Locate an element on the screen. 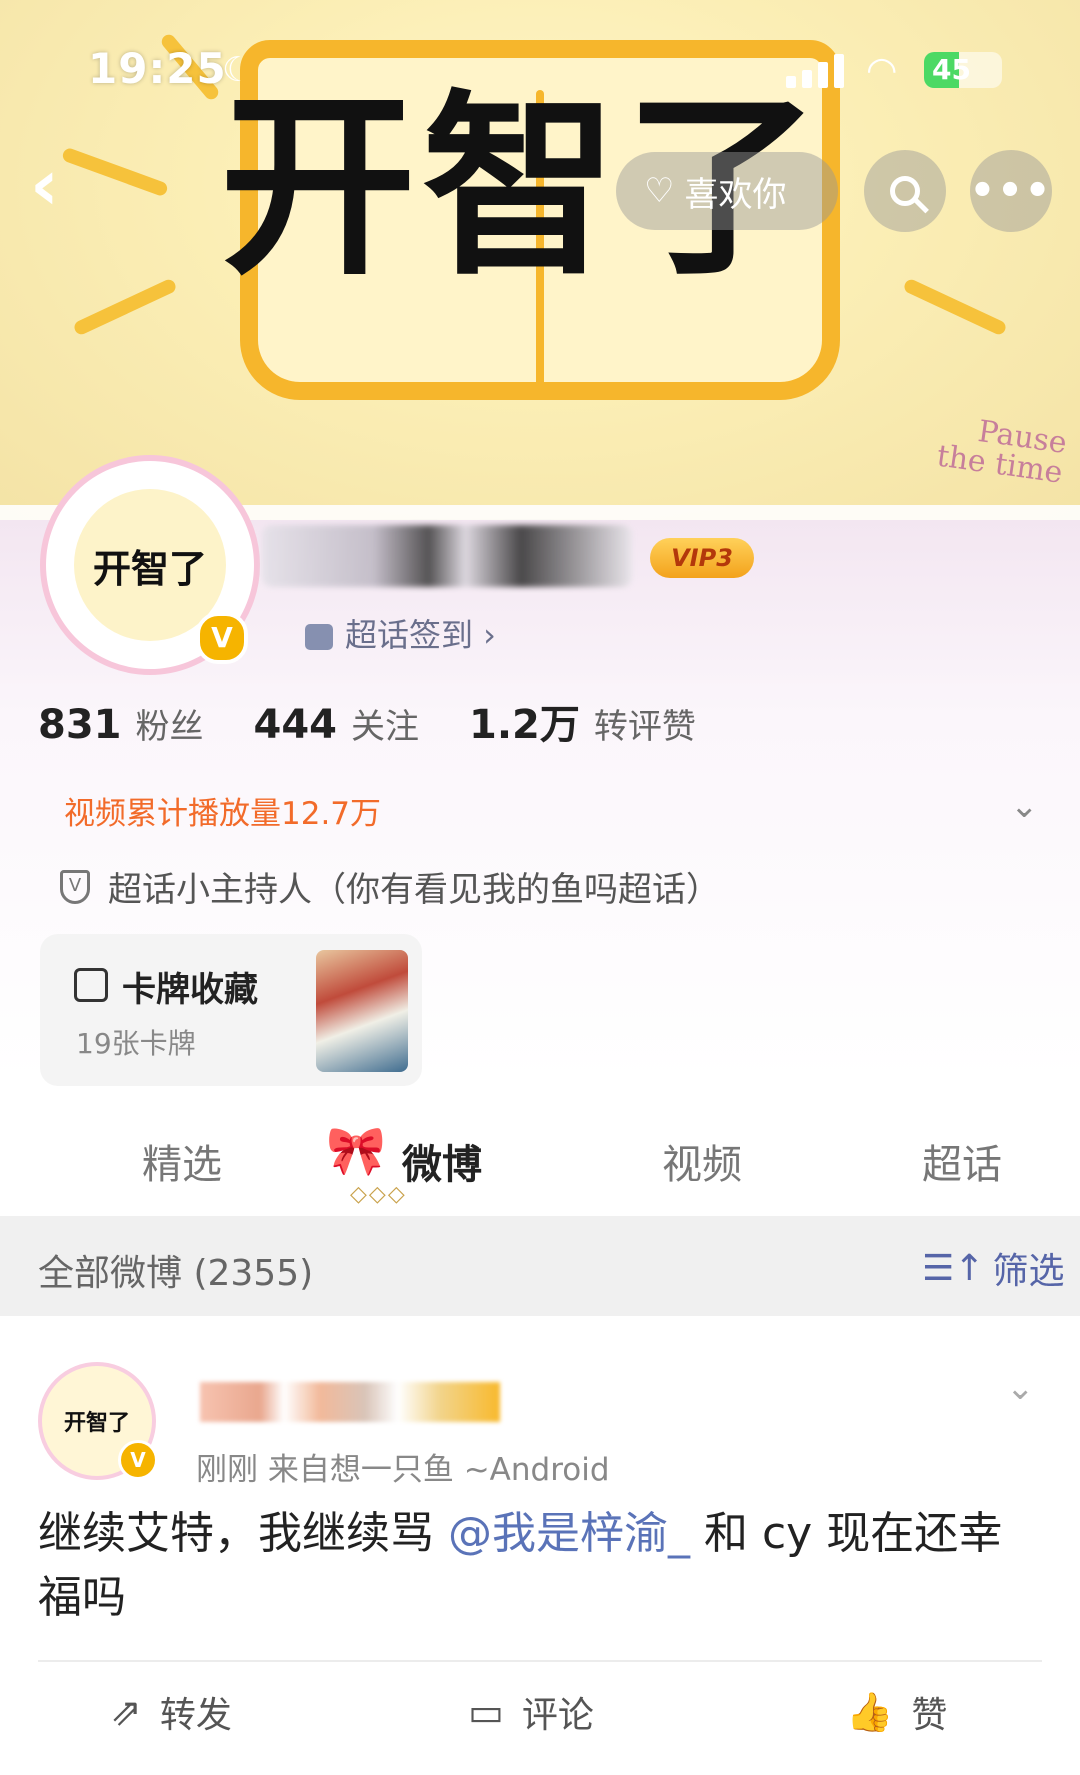  profile-stats: 831 粉丝 444 关注 1.2万 转评赞 is located at coordinates (367, 721).